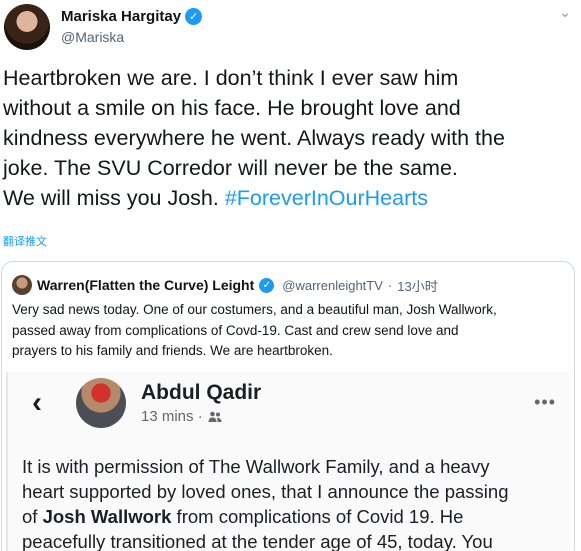  I want to click on back-arrow-icon: ‹, so click(37, 402).